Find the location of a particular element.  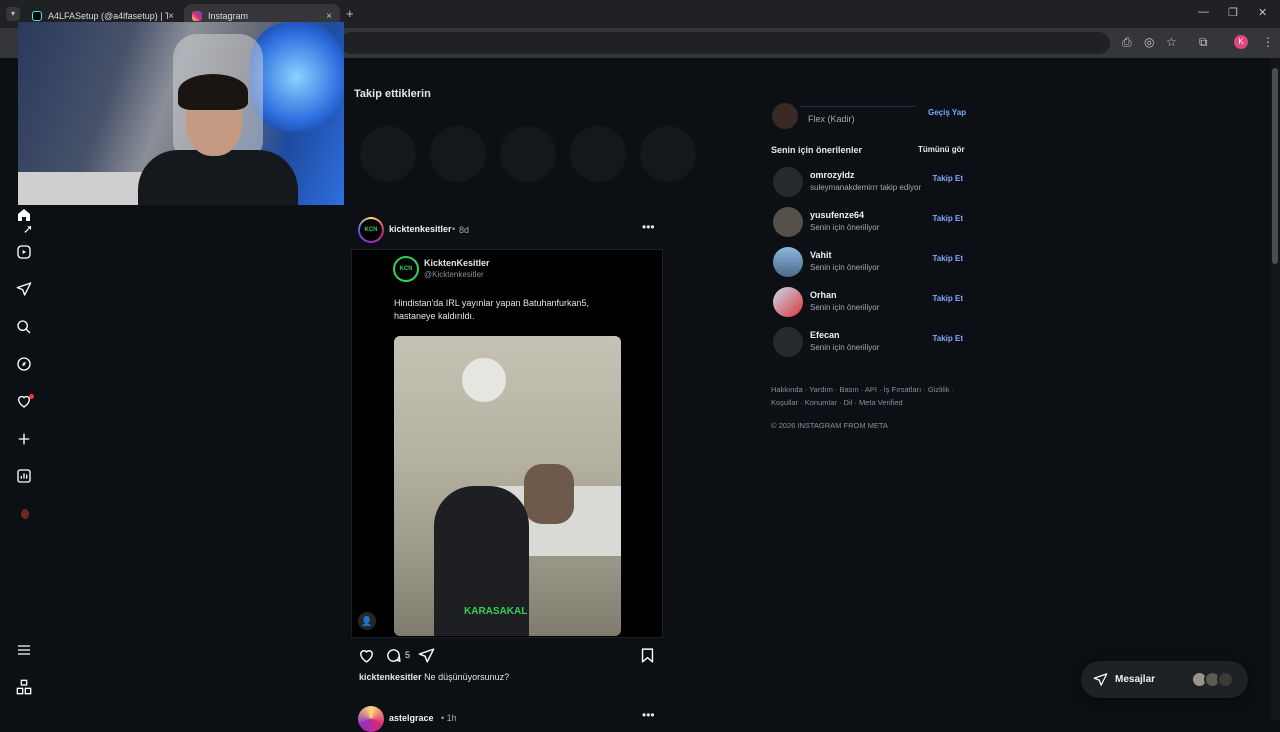

instagram-icon is located at coordinates (197, 16).